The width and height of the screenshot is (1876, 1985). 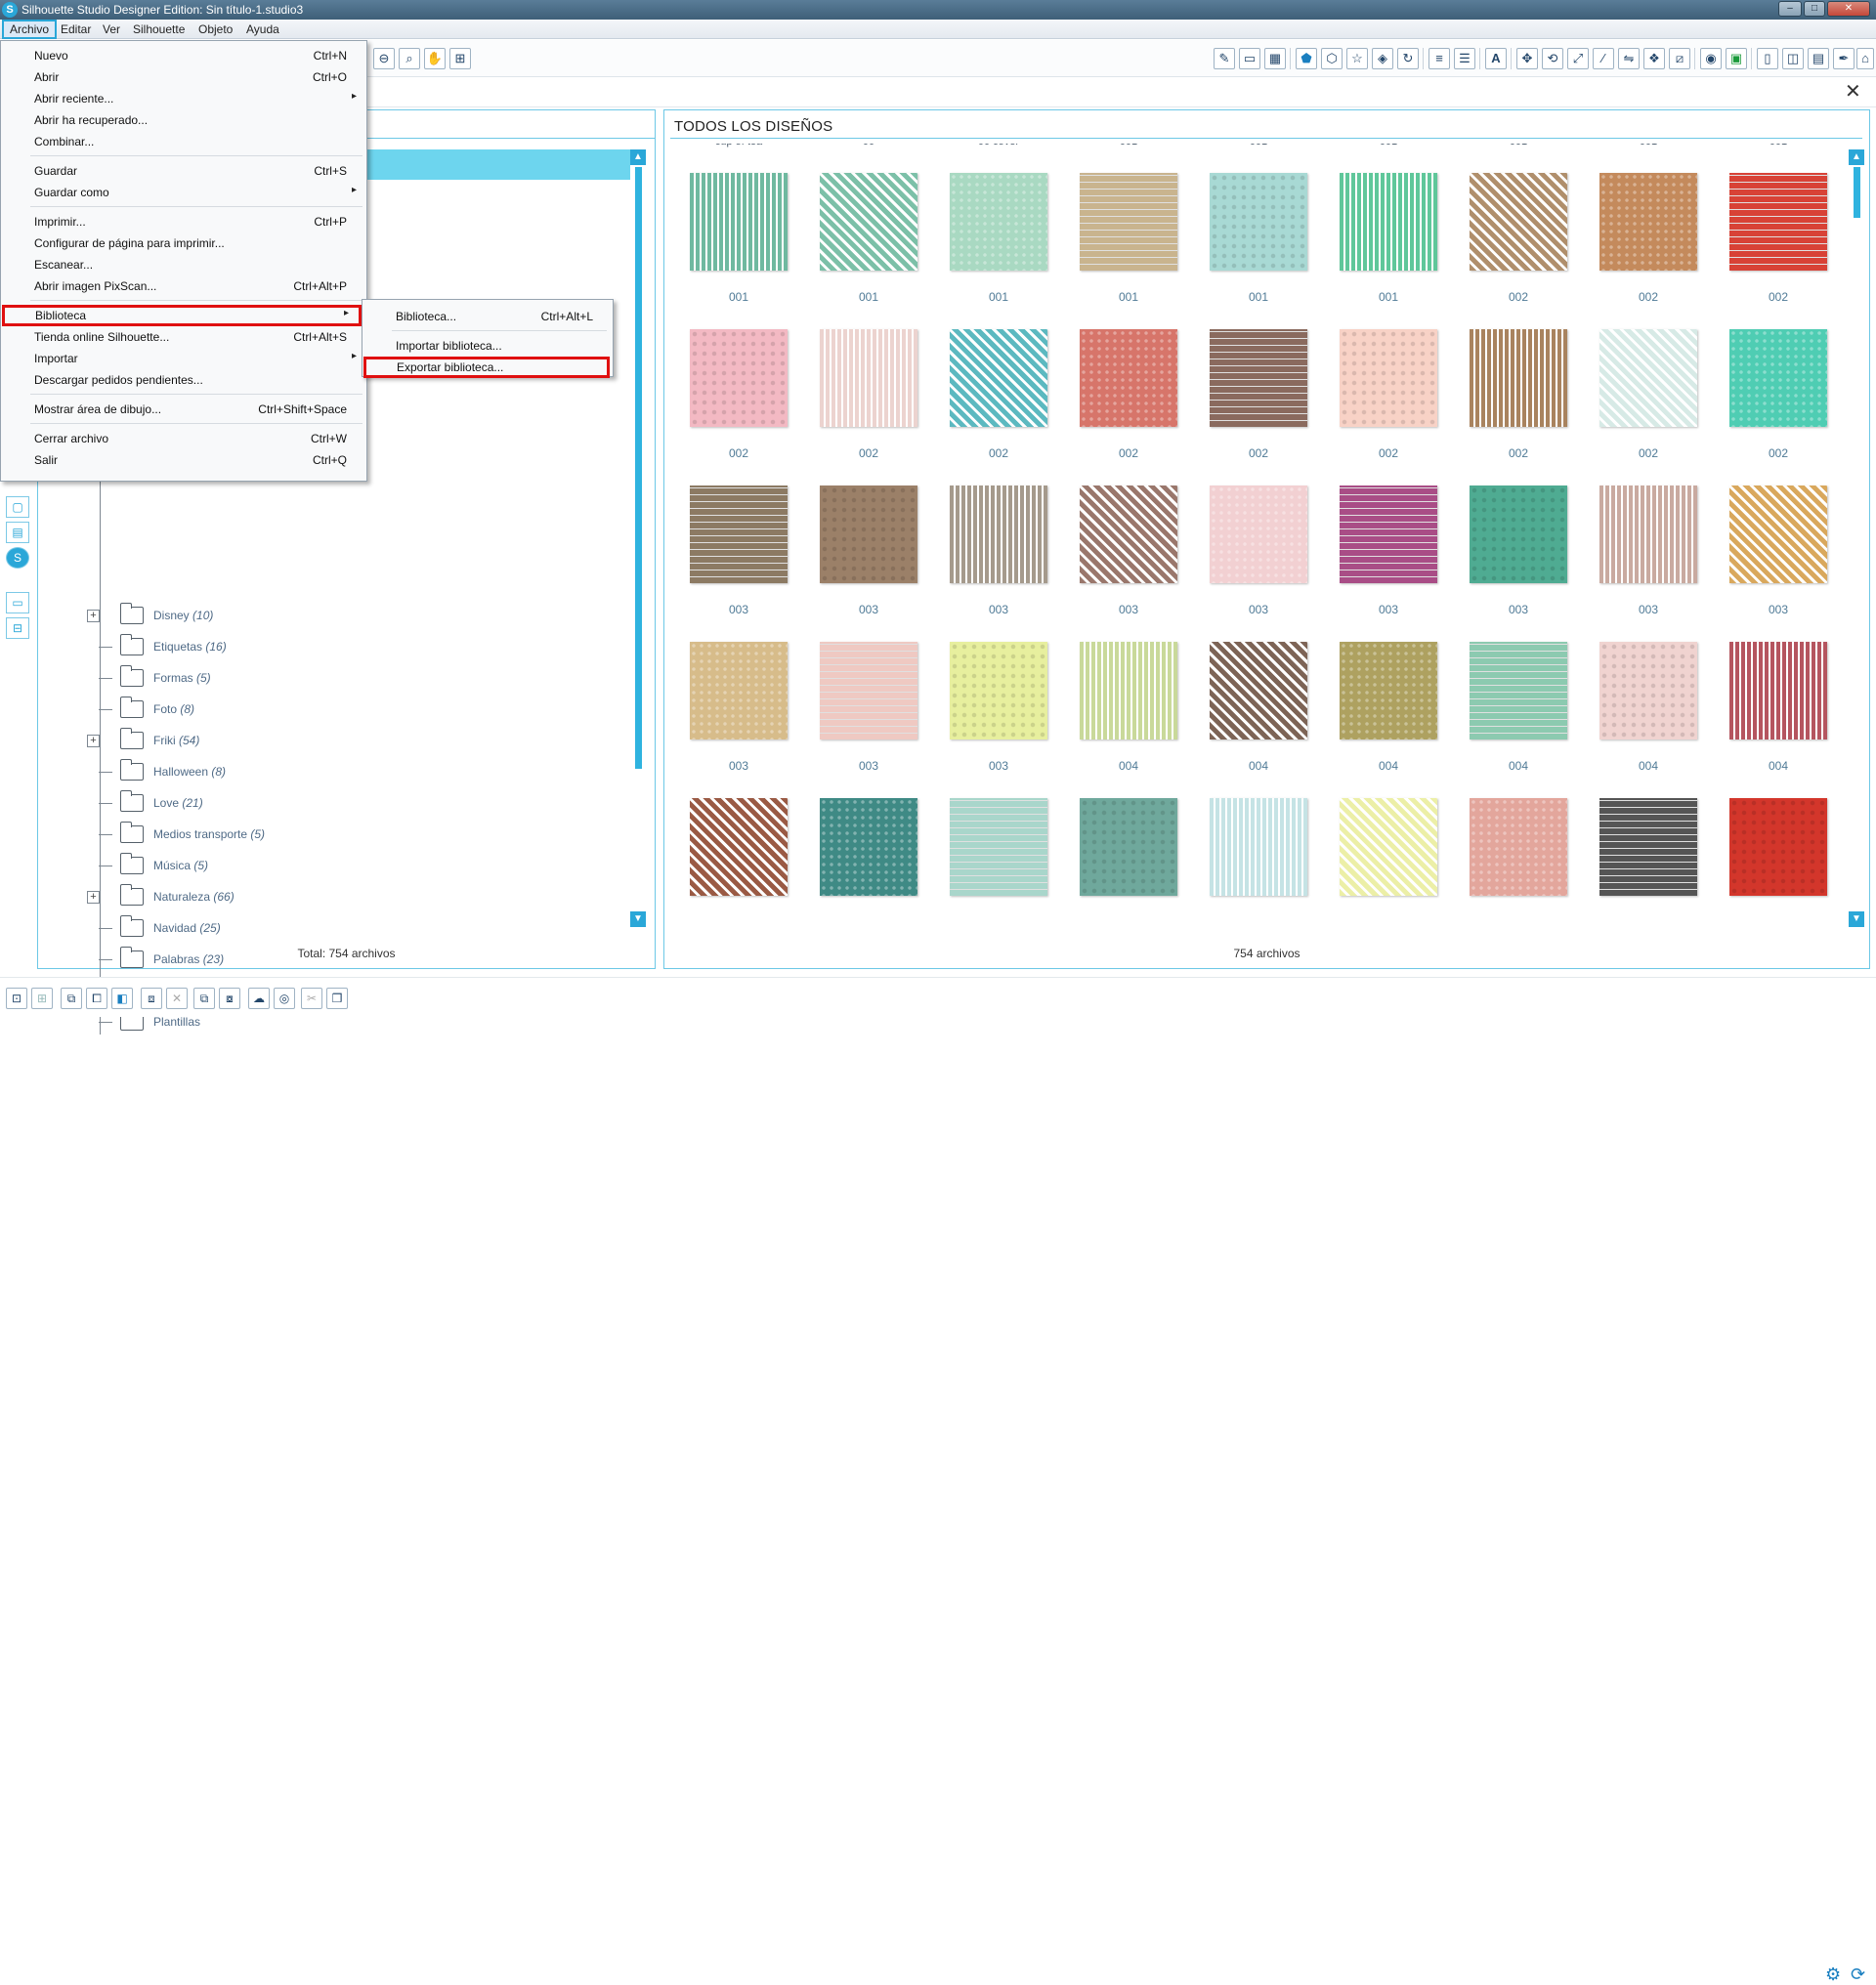 I want to click on pentagon-icon: ⬟, so click(x=1306, y=58).